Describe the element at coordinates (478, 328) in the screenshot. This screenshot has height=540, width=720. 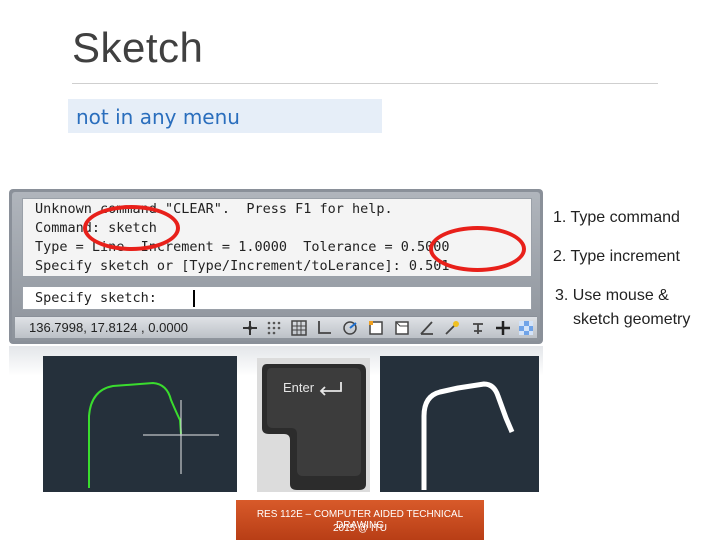
I see `dyn-icon` at that location.